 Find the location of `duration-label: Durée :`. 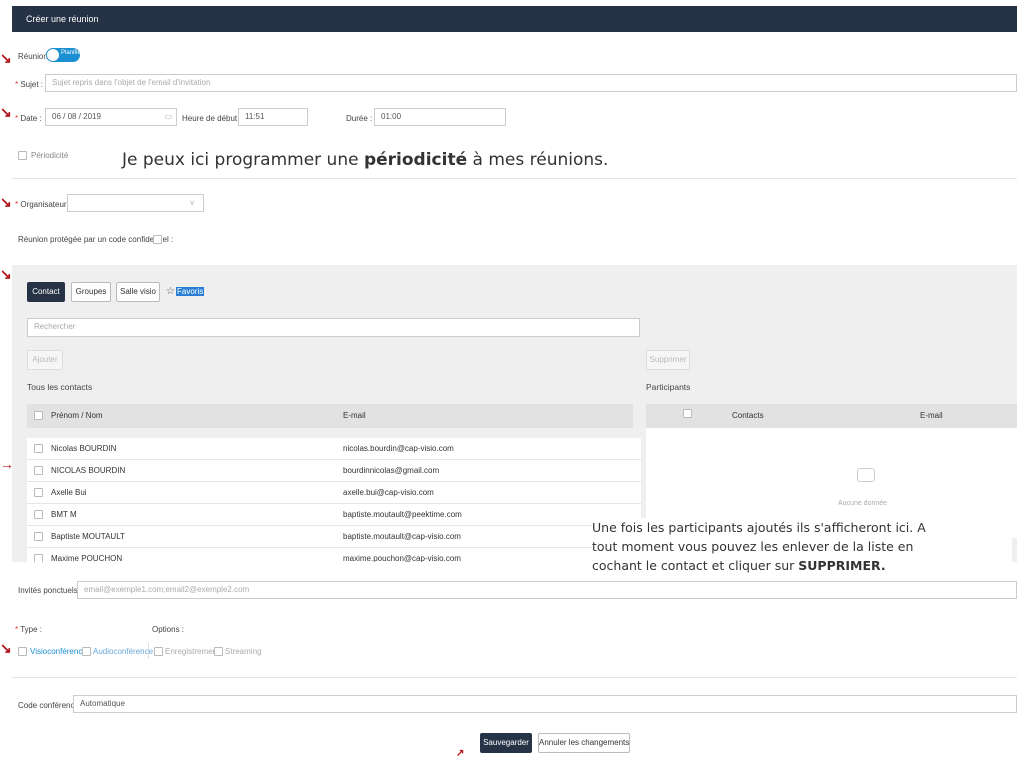

duration-label: Durée : is located at coordinates (359, 118).